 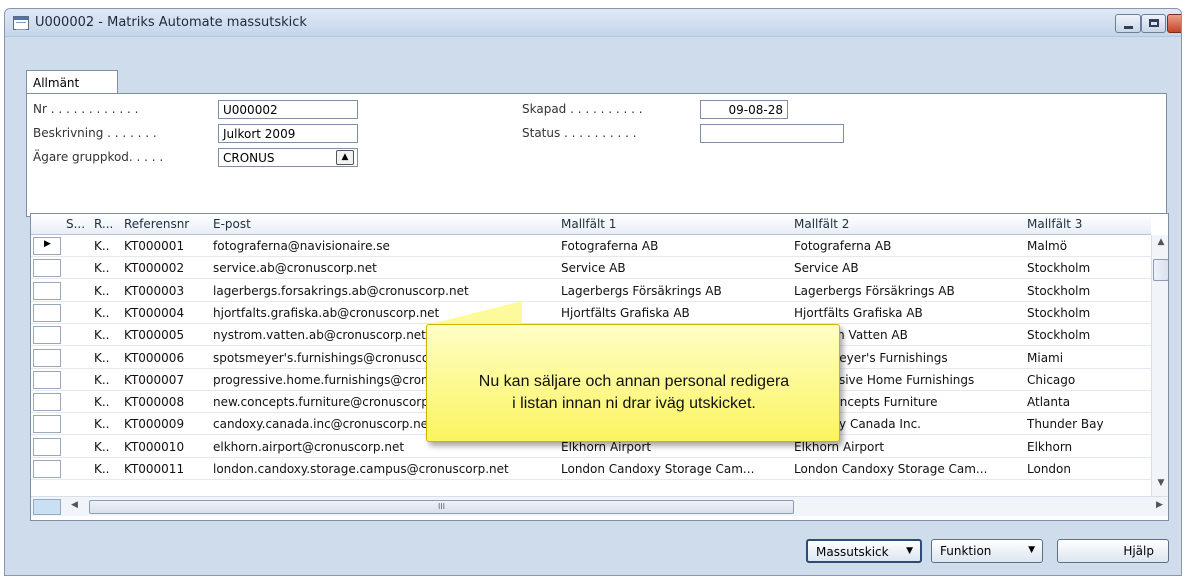 I want to click on cell-mallfalt-3: Thunder Bay, so click(x=1087, y=424).